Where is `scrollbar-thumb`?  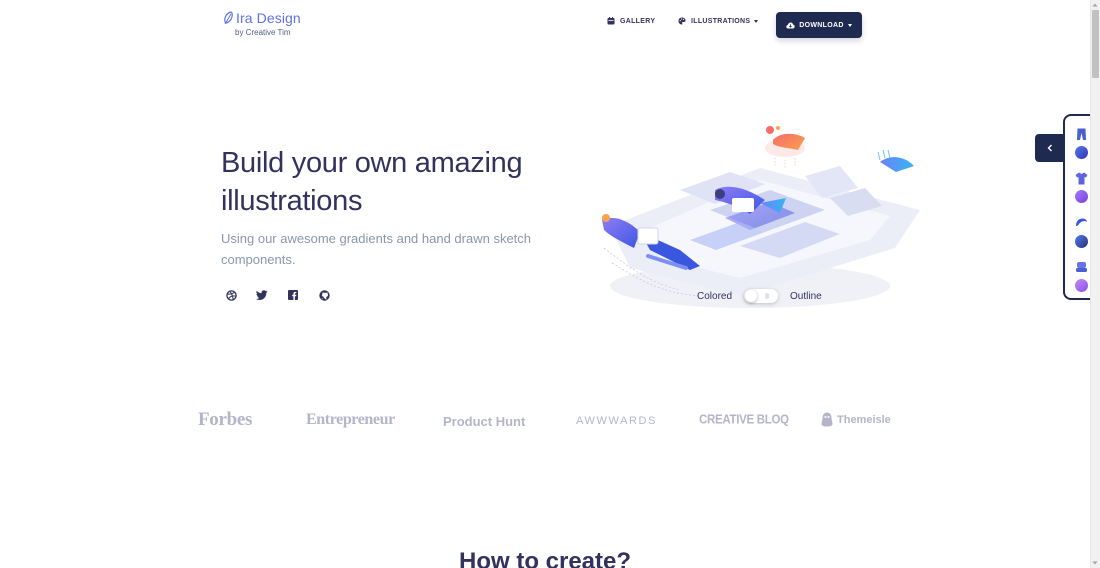
scrollbar-thumb is located at coordinates (1095, 44).